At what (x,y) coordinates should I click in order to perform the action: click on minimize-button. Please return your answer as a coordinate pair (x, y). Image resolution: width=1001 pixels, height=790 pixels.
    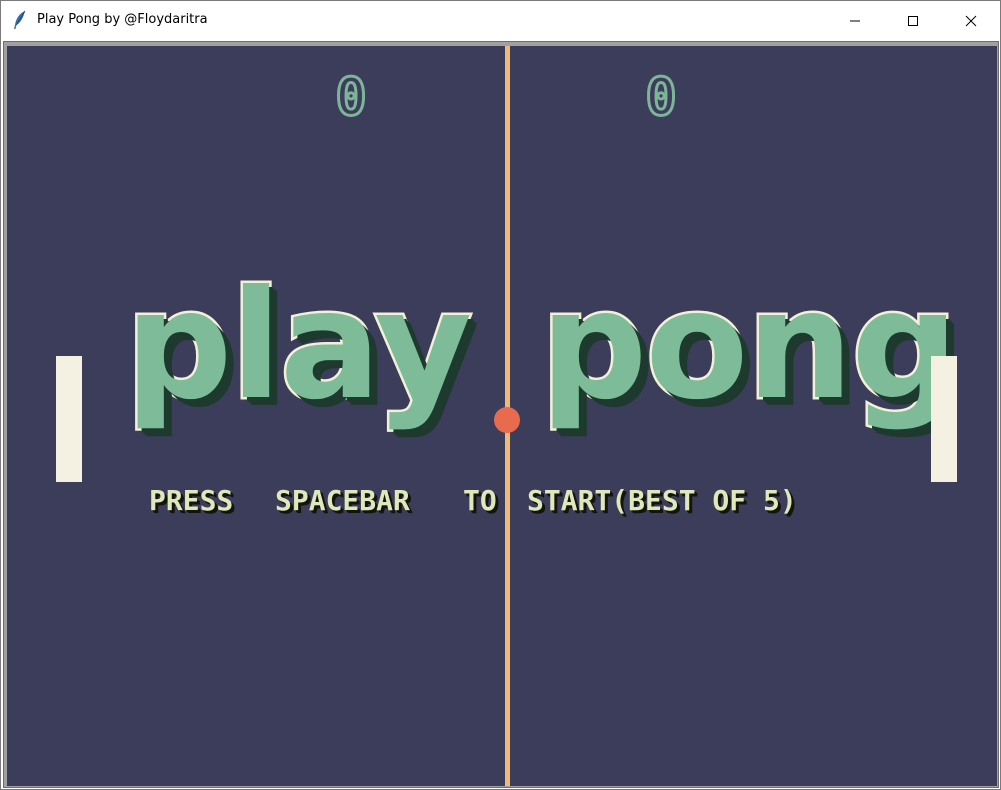
    Looking at the image, I should click on (855, 20).